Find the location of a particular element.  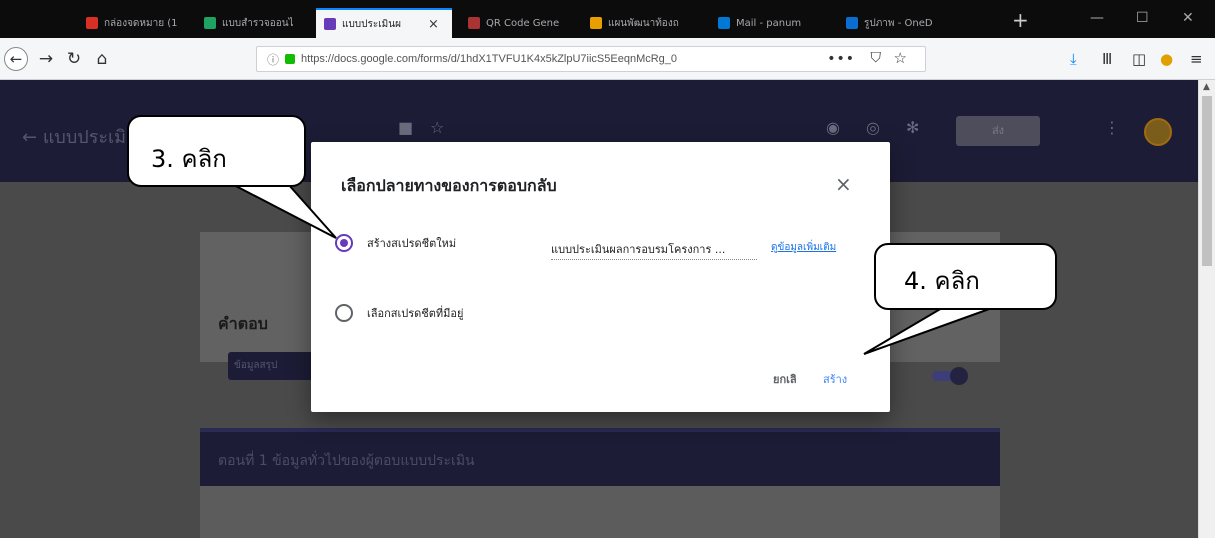

callout-step3: 3. คลิก is located at coordinates (216, 151).